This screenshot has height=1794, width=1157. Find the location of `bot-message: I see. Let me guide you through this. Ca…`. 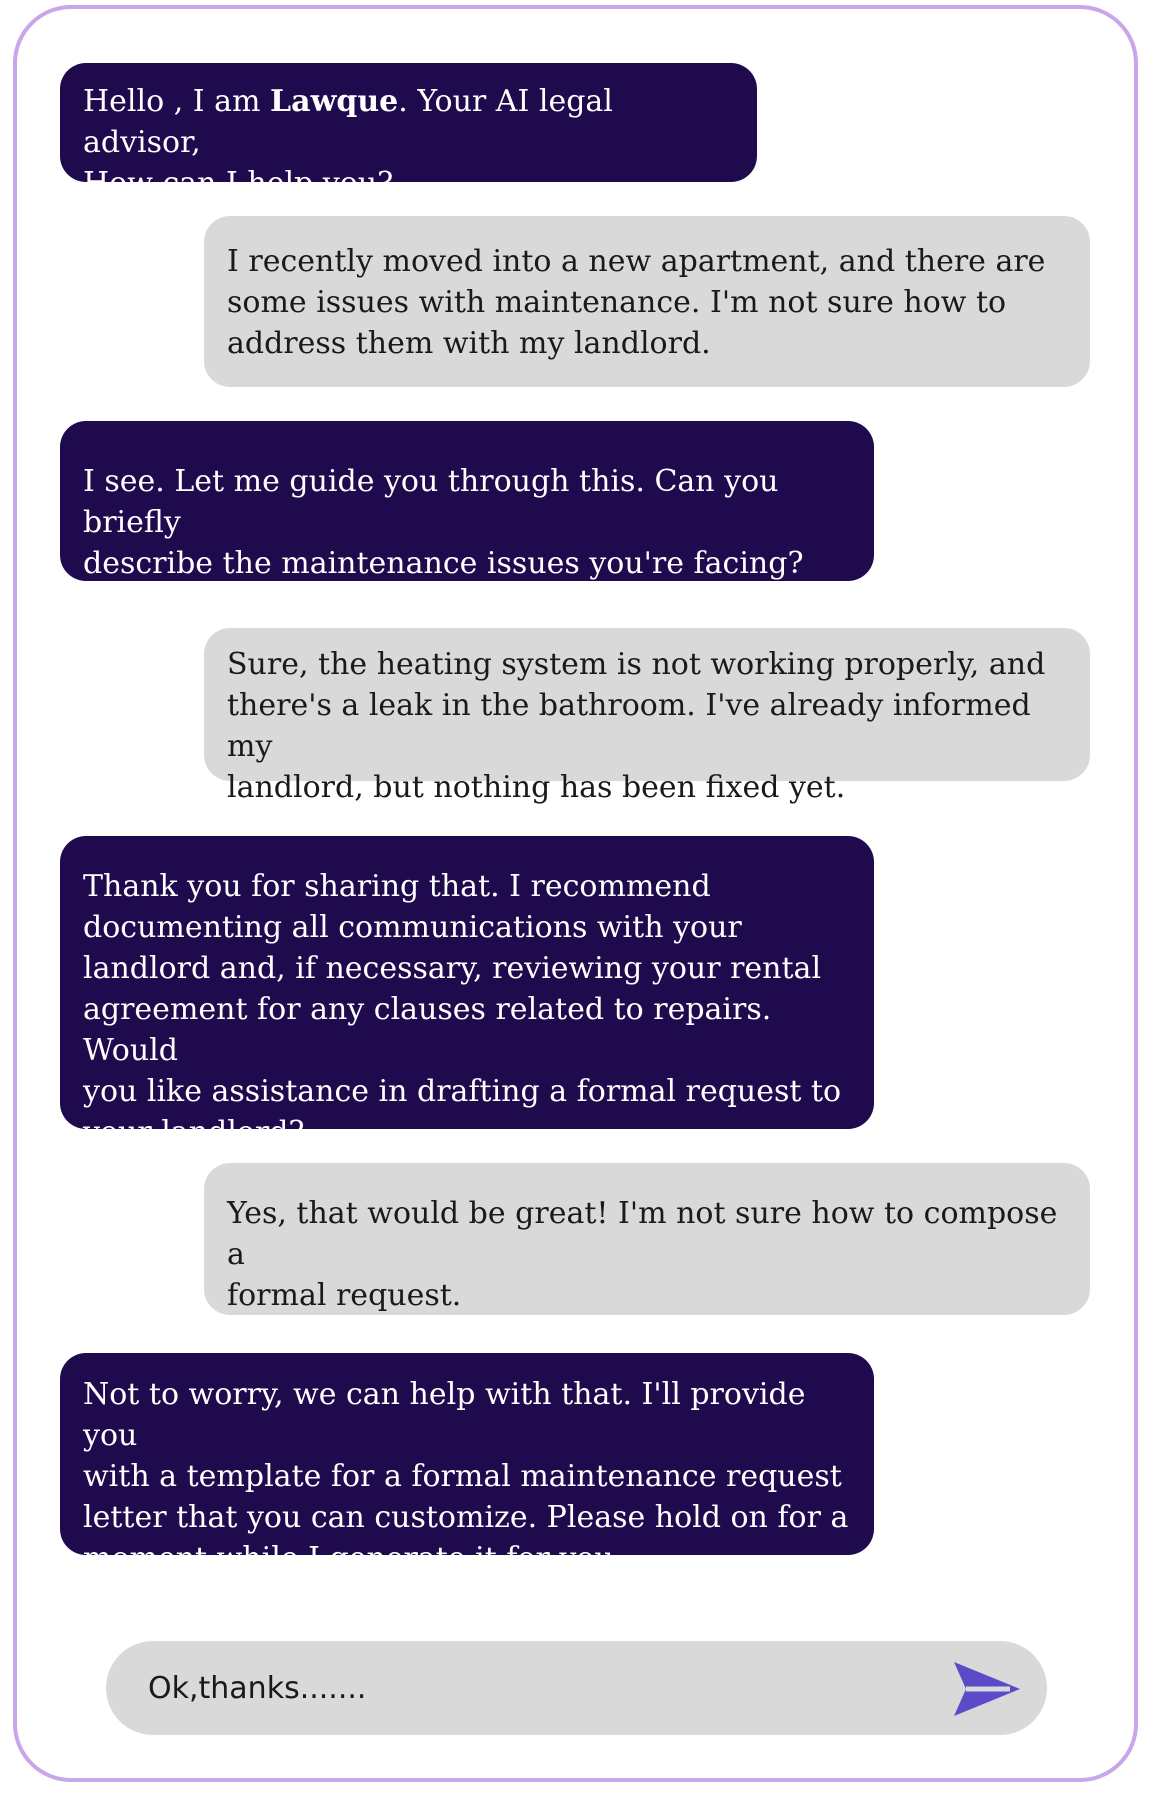

bot-message: I see. Let me guide you through this. Ca… is located at coordinates (467, 501).